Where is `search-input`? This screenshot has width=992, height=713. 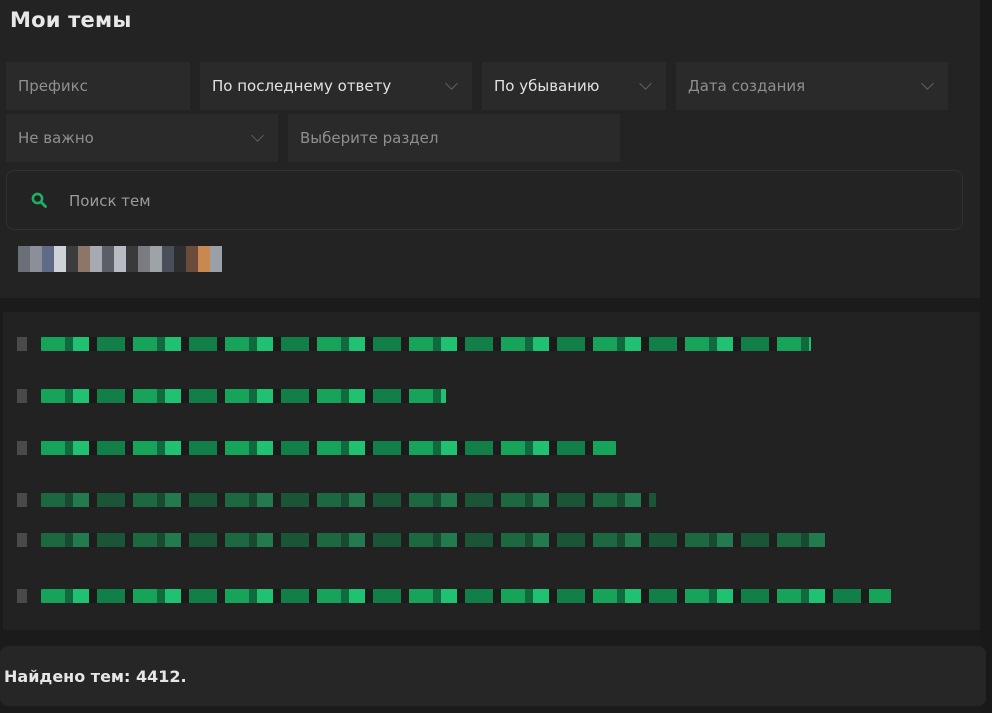 search-input is located at coordinates (499, 201).